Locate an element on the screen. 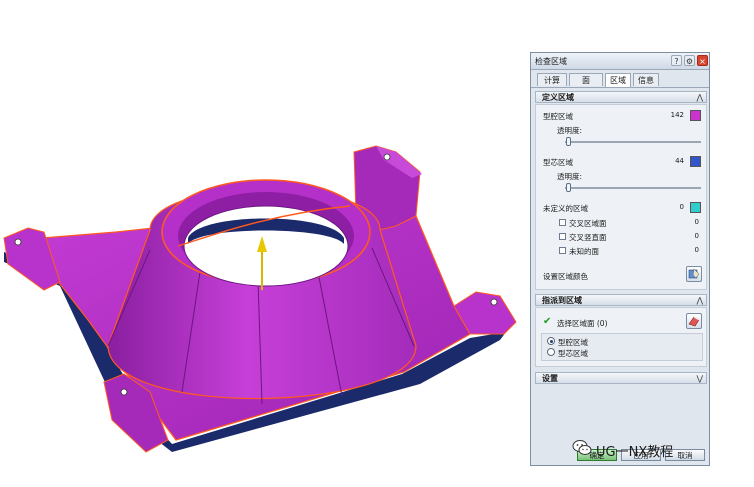  color-palette-icon is located at coordinates (694, 273).